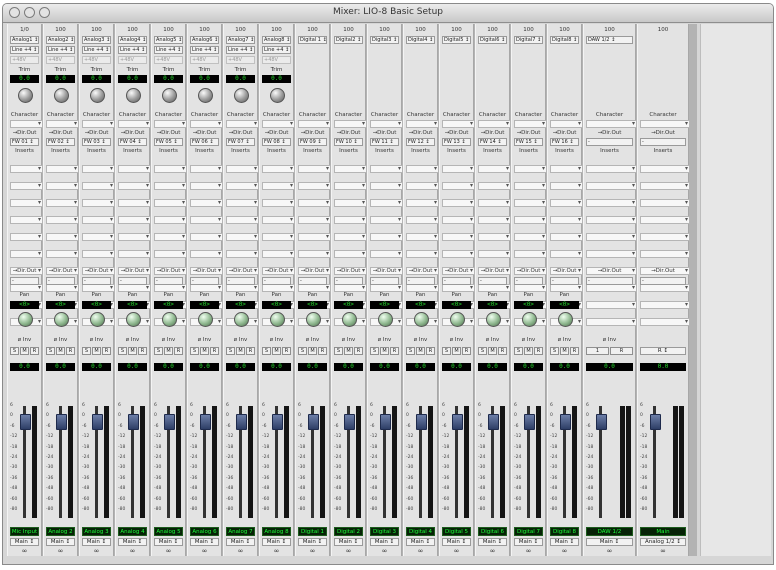 The width and height of the screenshot is (776, 570). What do you see at coordinates (132, 40) in the screenshot?
I see `input-select: Analog4 ↕` at bounding box center [132, 40].